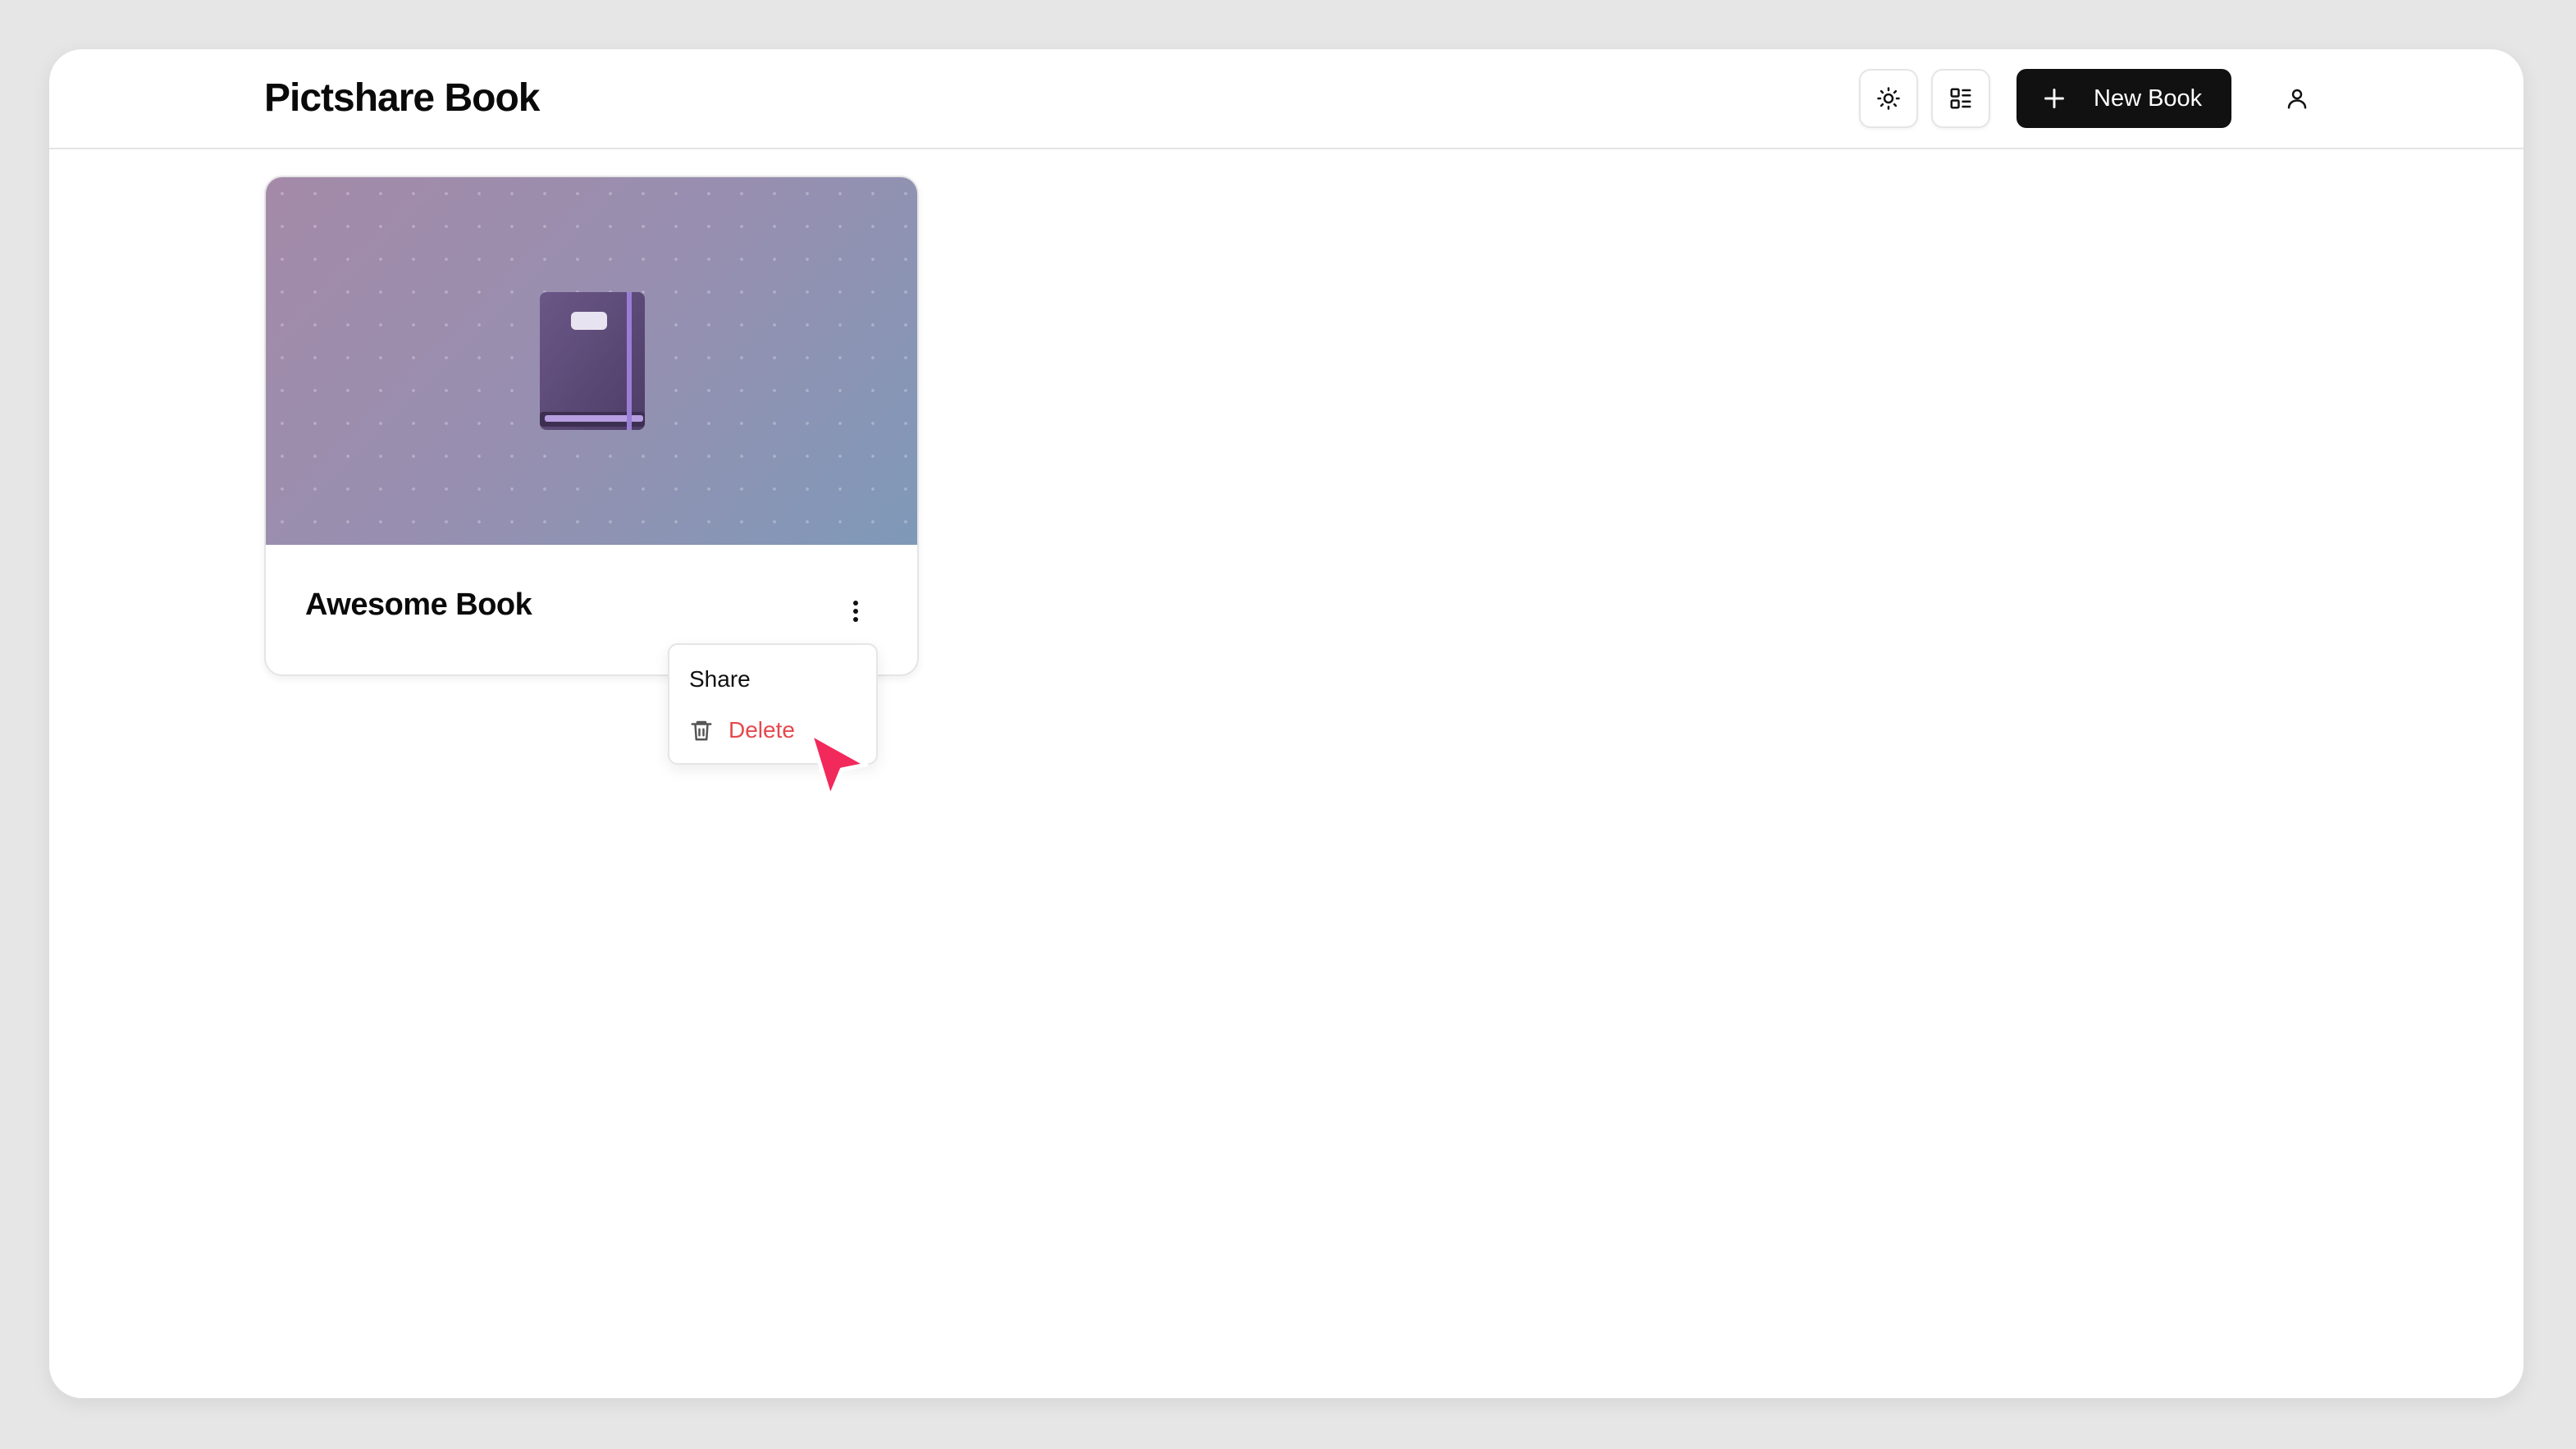 This screenshot has width=2576, height=1449. What do you see at coordinates (419, 604) in the screenshot?
I see `book-title: Awesome Book` at bounding box center [419, 604].